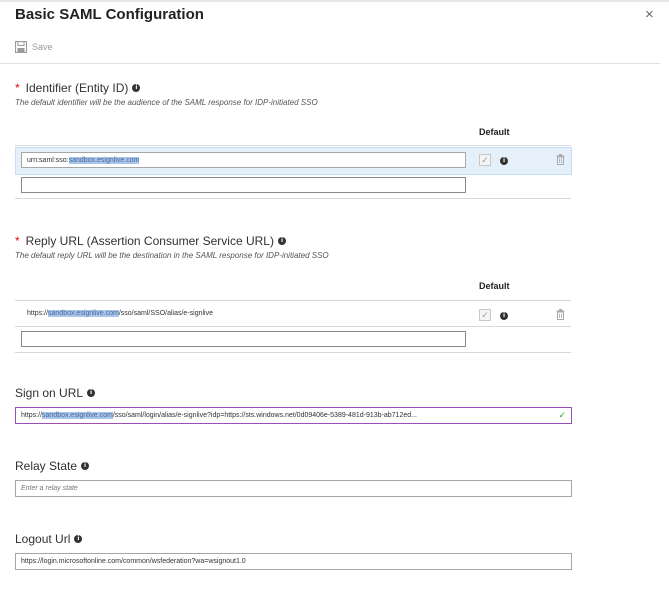  Describe the element at coordinates (104, 160) in the screenshot. I see `identifier-value-highlight: sandbox.esignlive.com` at that location.